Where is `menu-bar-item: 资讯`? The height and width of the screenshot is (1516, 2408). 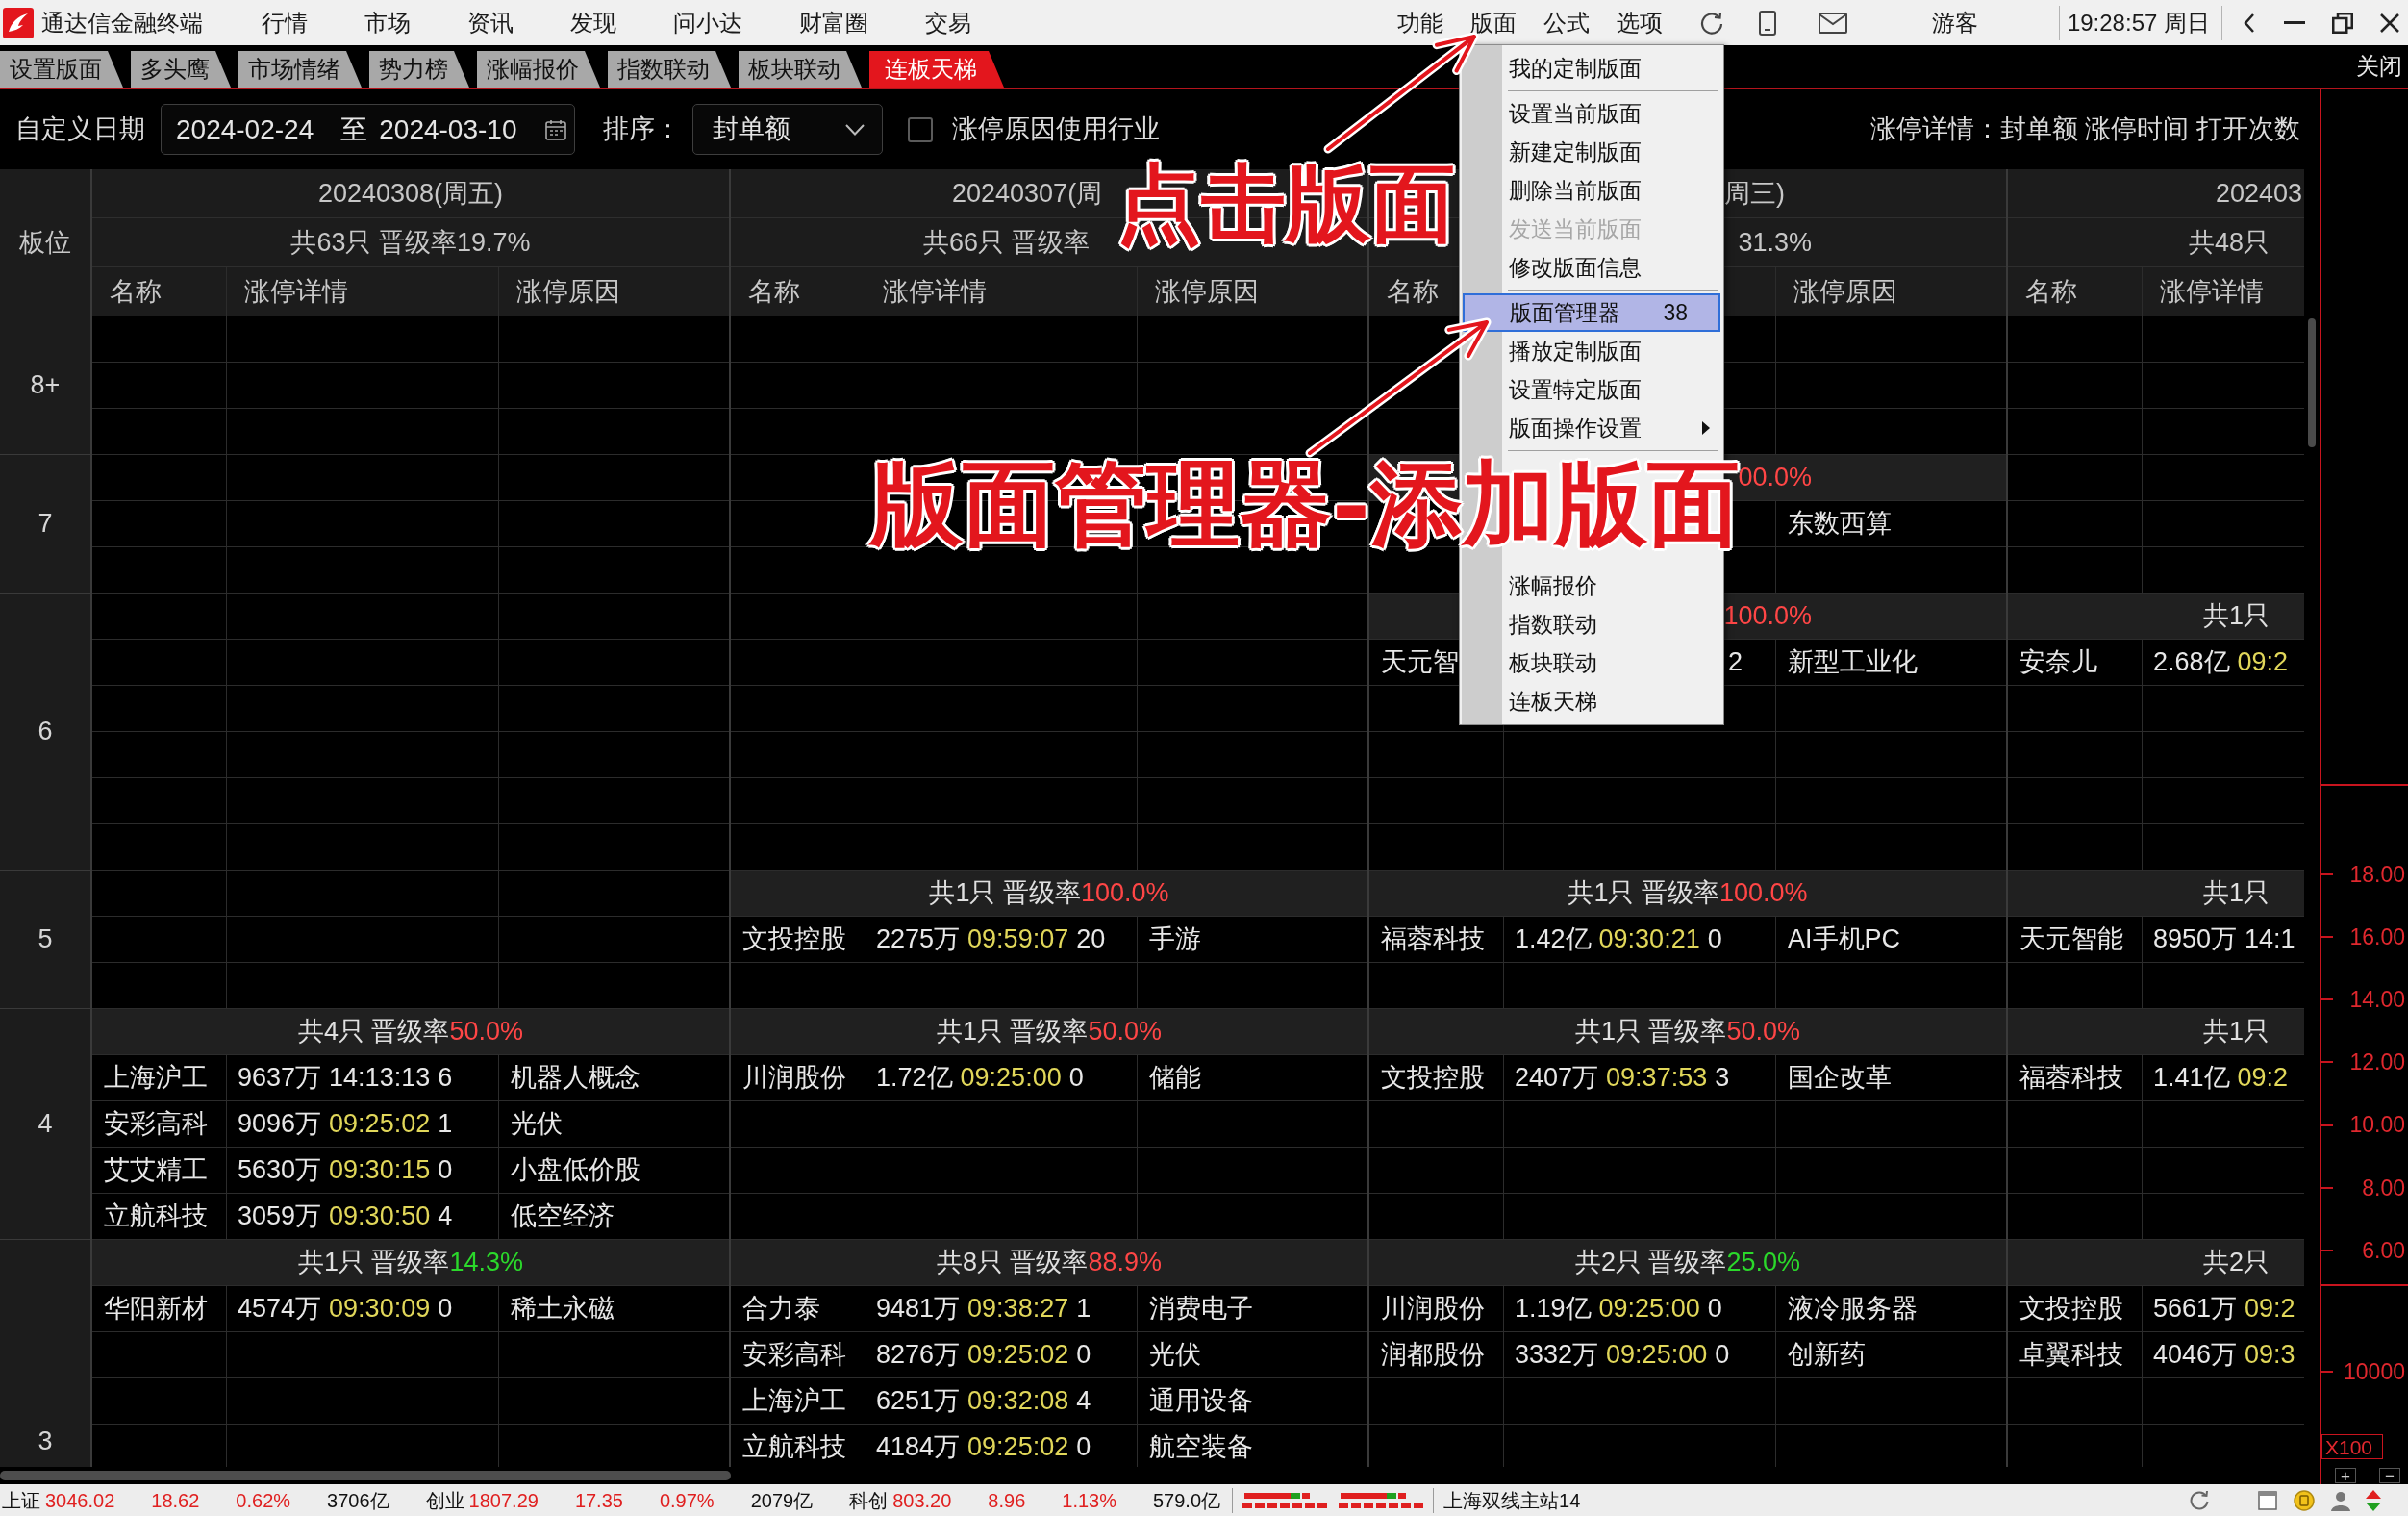
menu-bar-item: 资讯 is located at coordinates (490, 23).